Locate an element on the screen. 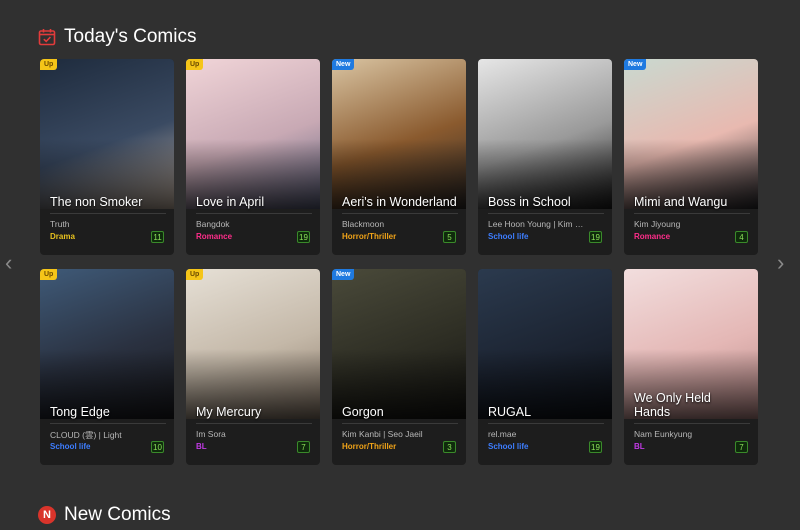 This screenshot has height=530, width=800. comic-title: We Only Held Hands is located at coordinates (672, 405).